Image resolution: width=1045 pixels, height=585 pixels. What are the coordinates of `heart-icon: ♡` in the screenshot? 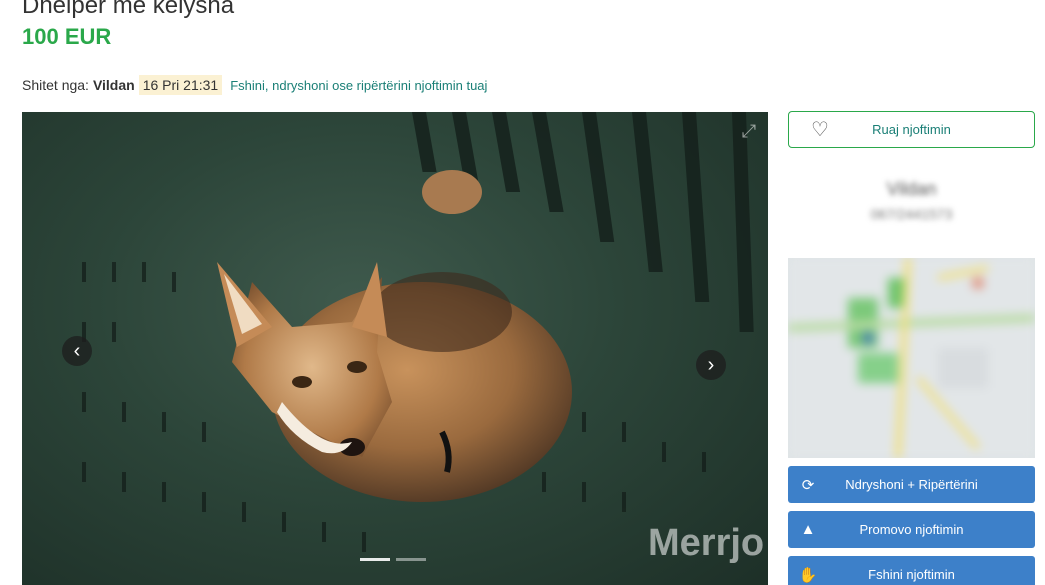 It's located at (820, 129).